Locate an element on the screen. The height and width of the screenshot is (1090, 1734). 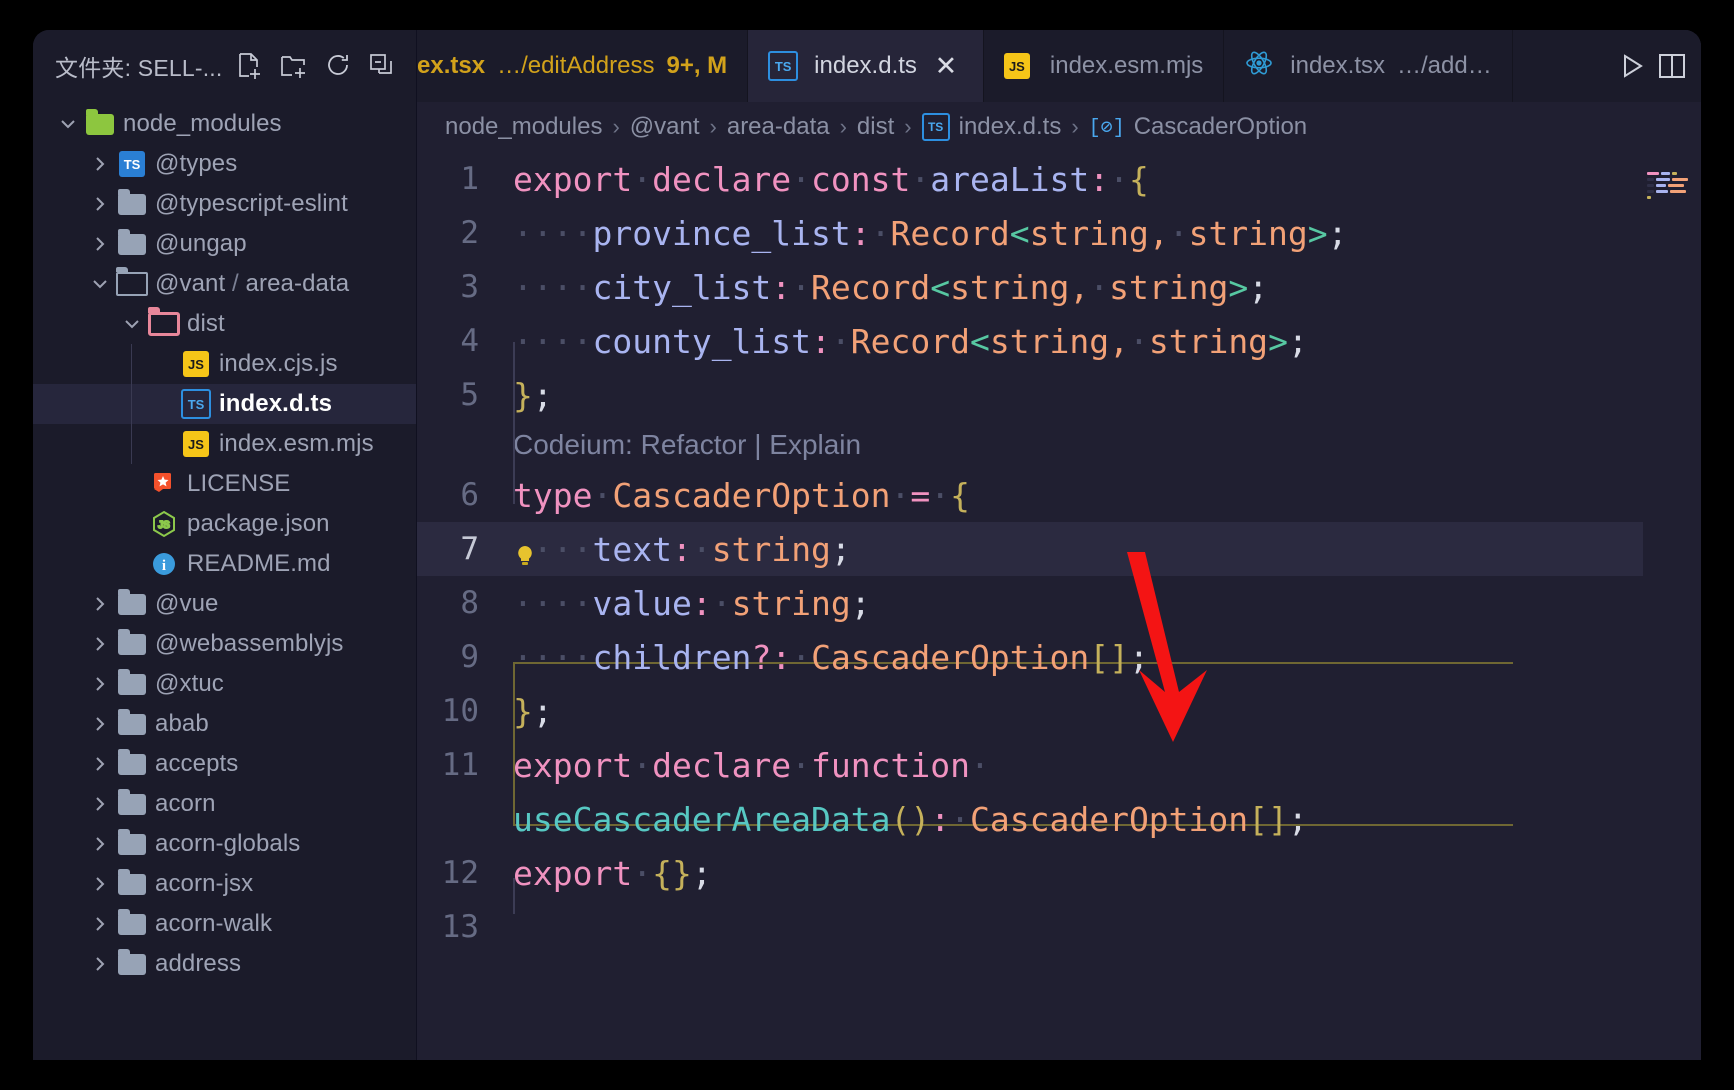
code-line-8: 8 ····value:·string; is located at coordinates (1059, 603).